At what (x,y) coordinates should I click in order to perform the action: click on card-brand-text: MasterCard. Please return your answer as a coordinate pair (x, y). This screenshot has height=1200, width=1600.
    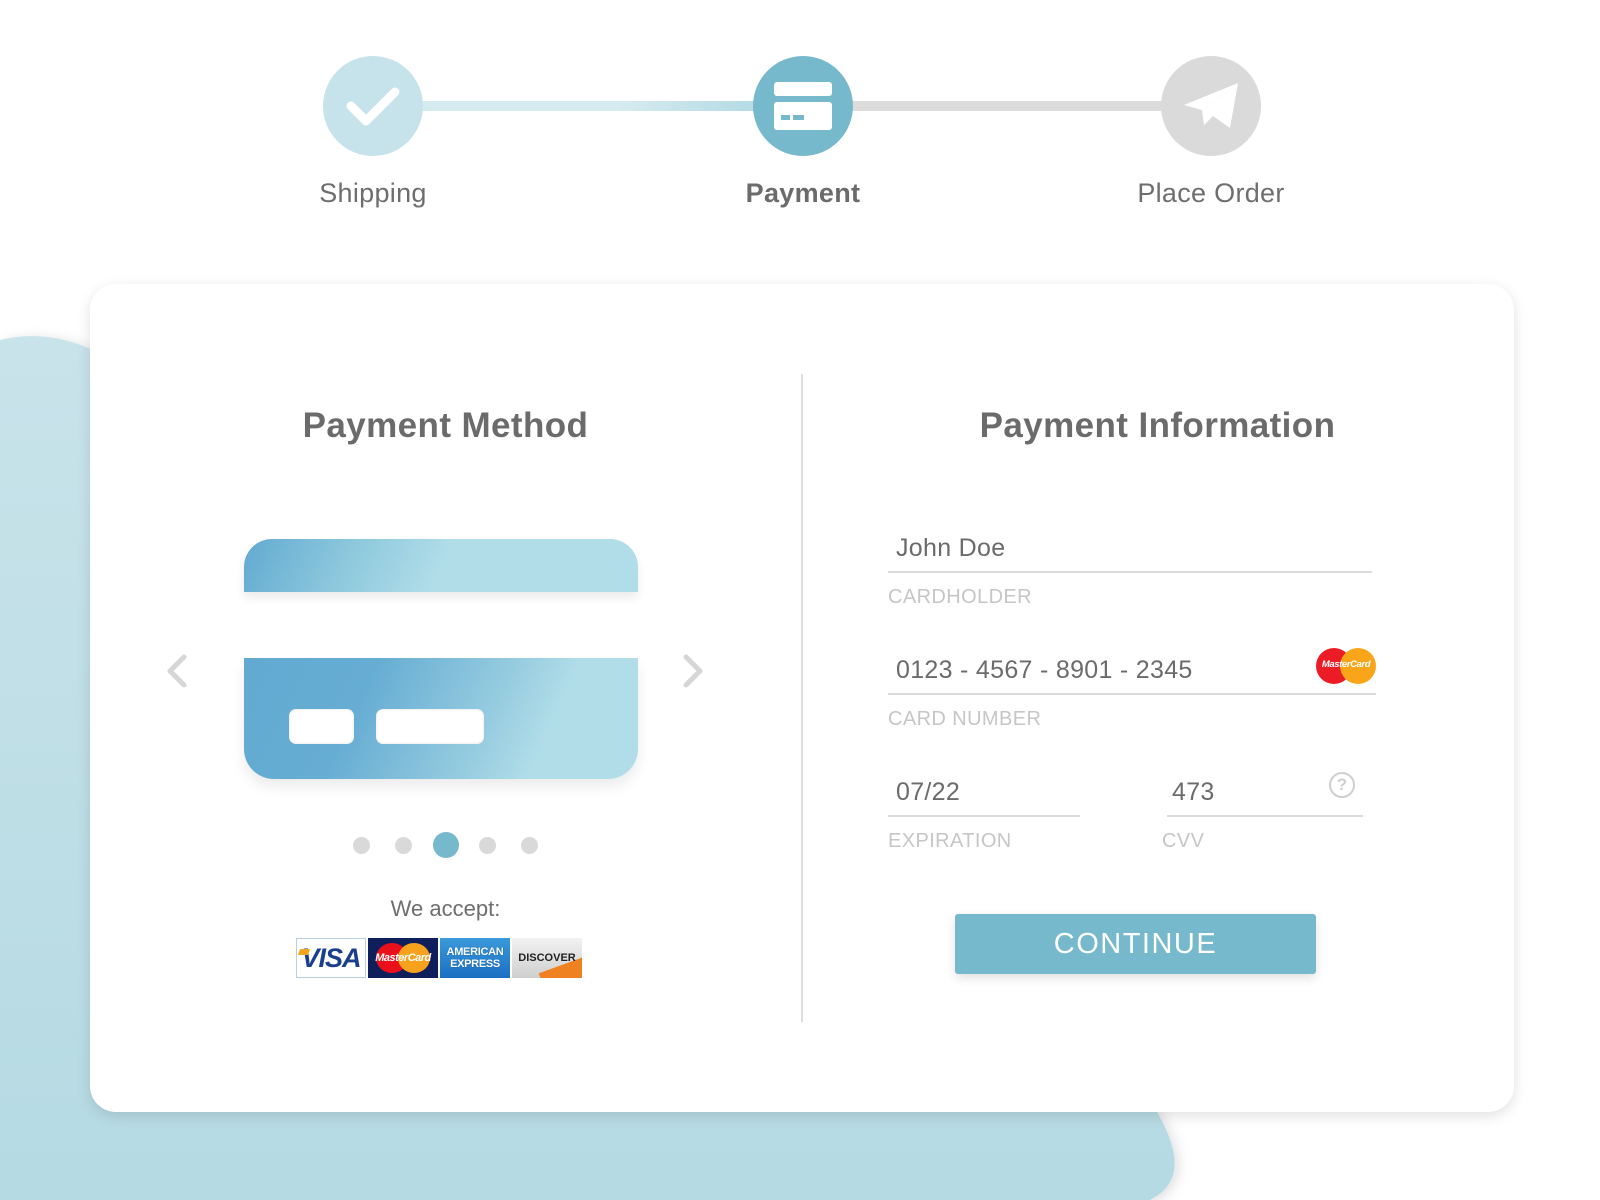
    Looking at the image, I should click on (1346, 664).